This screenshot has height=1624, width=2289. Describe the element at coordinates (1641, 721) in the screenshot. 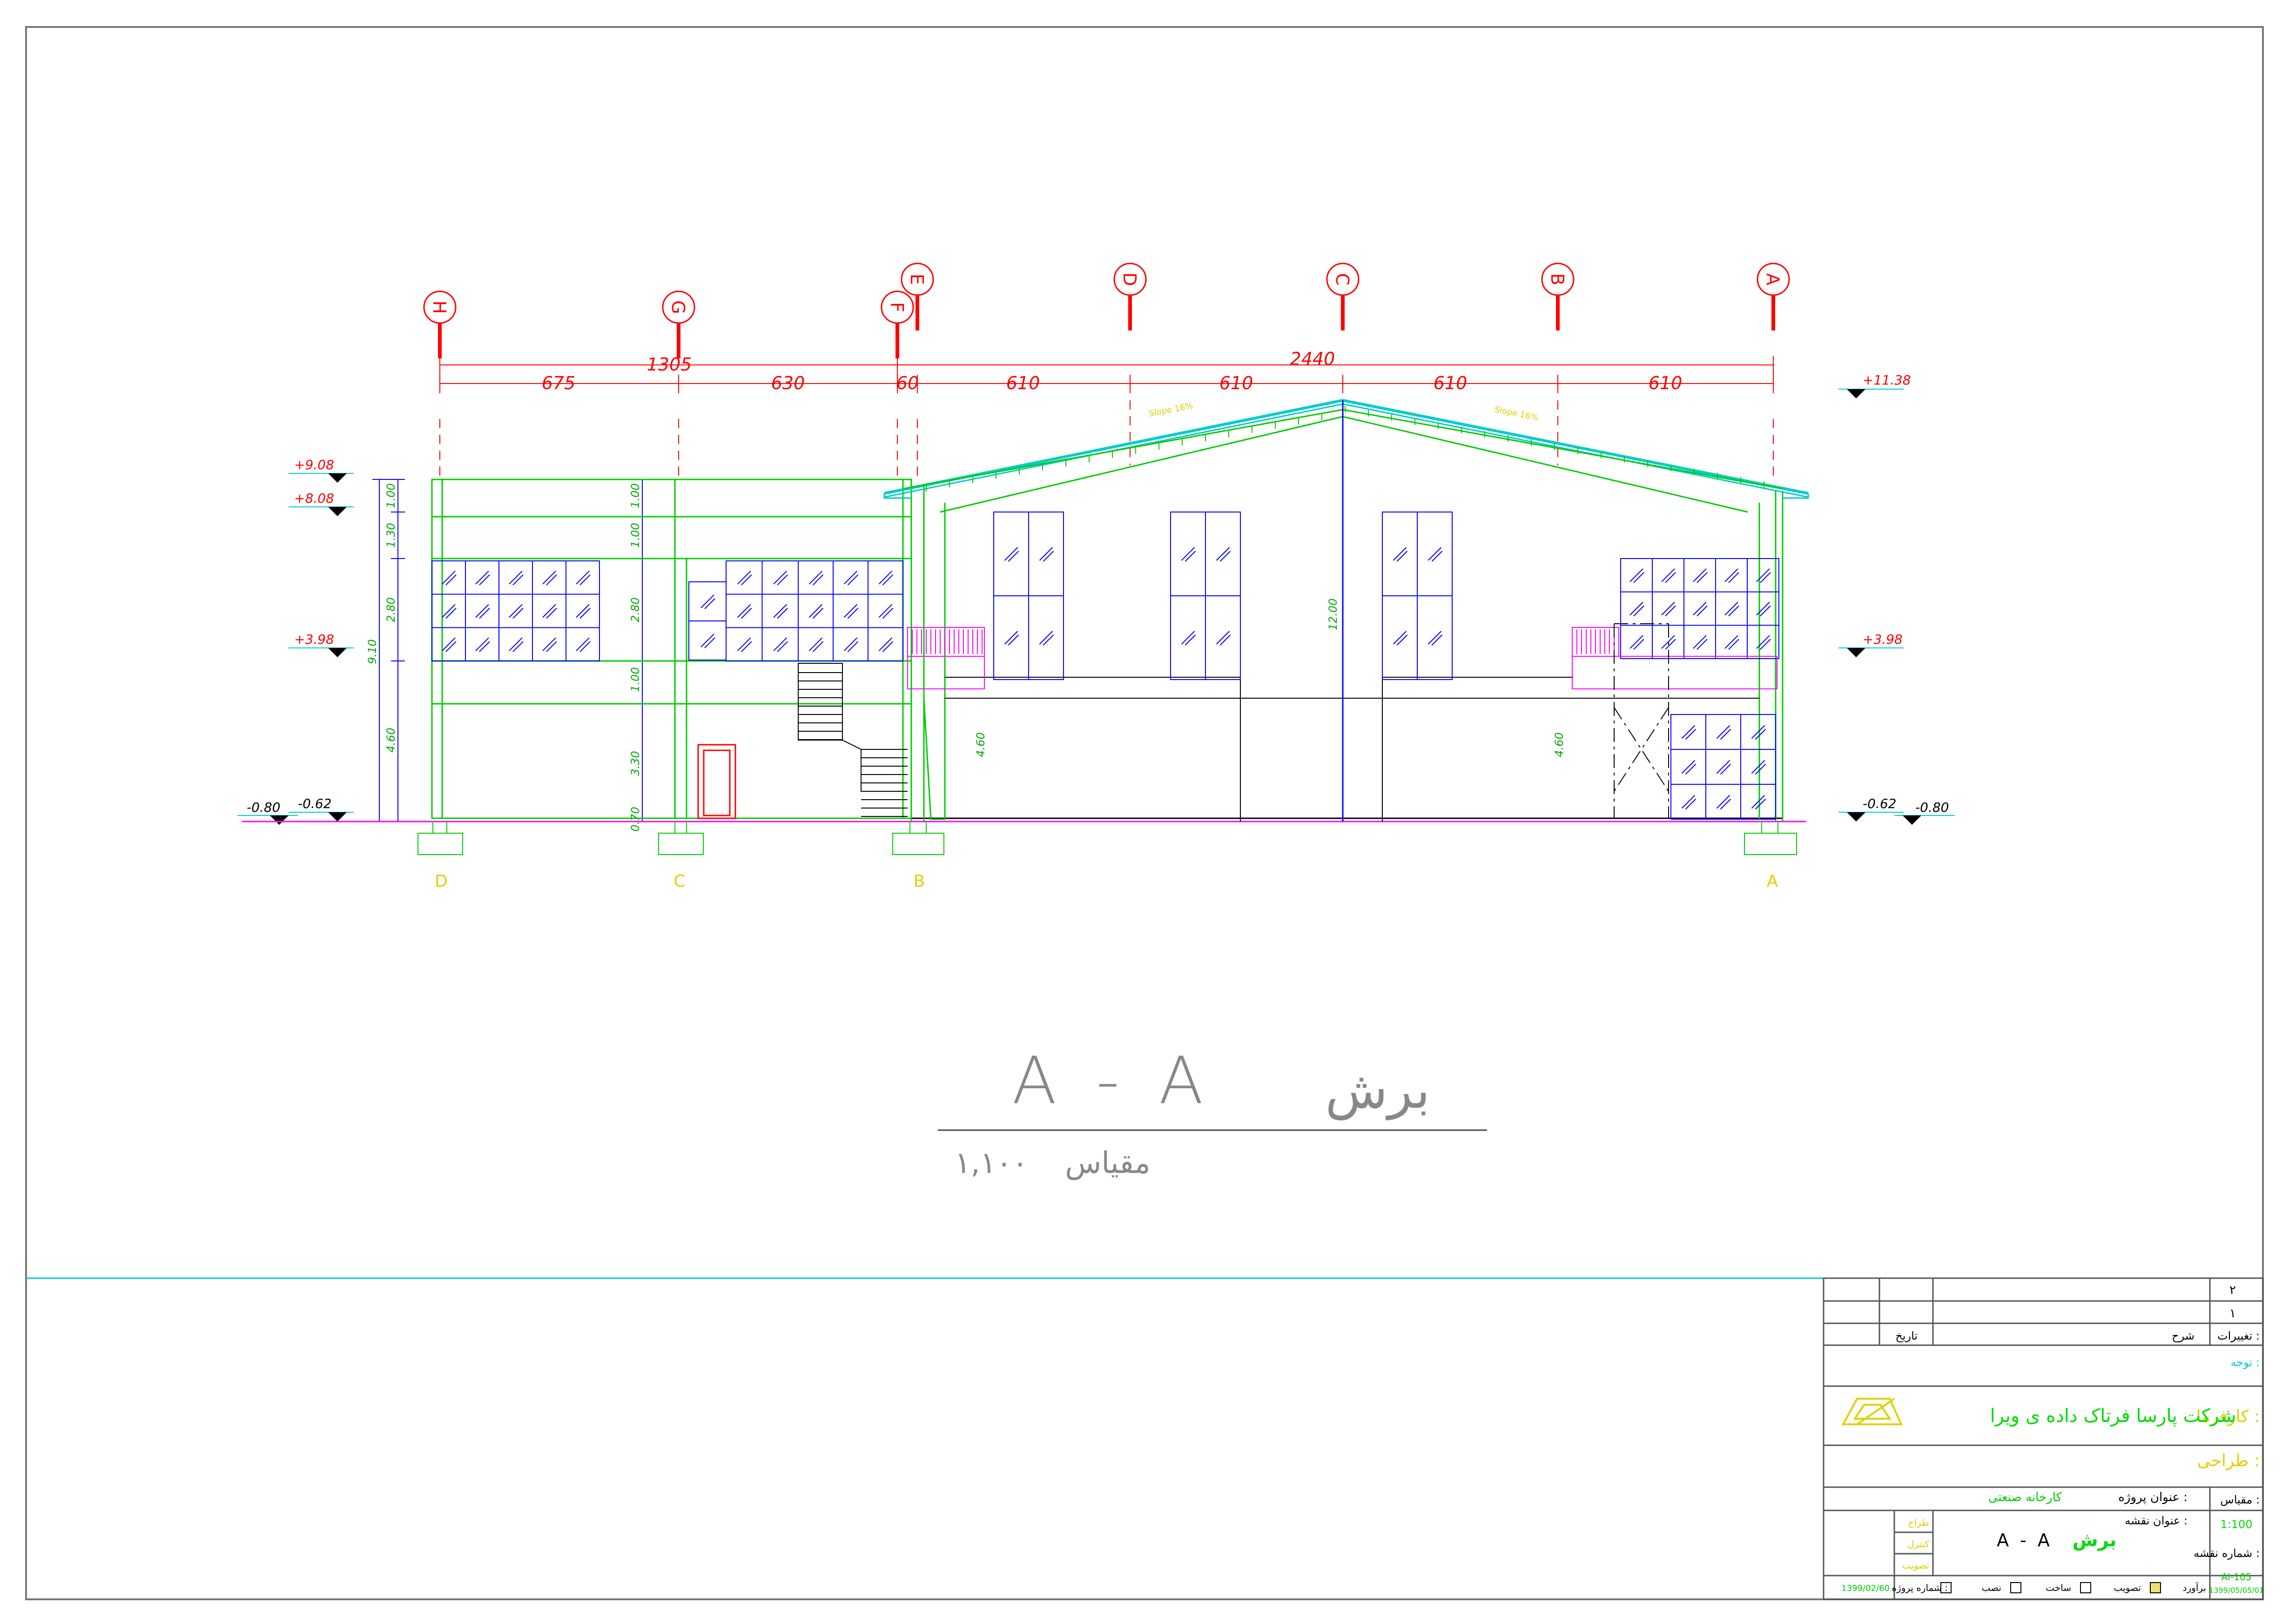

I see `lift-shaft` at that location.